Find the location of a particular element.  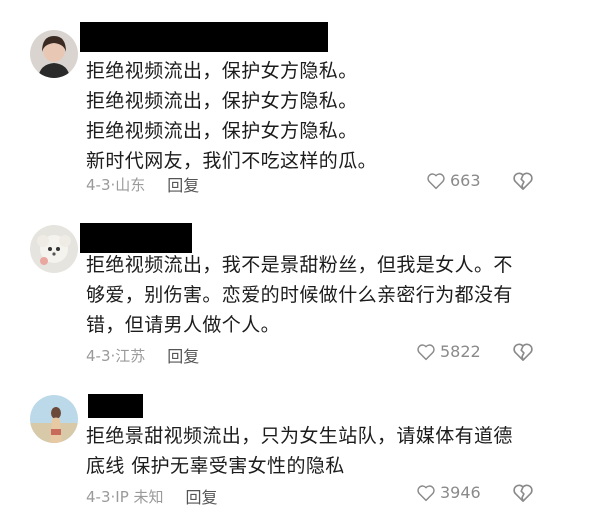

like-count: 5822 is located at coordinates (460, 351).